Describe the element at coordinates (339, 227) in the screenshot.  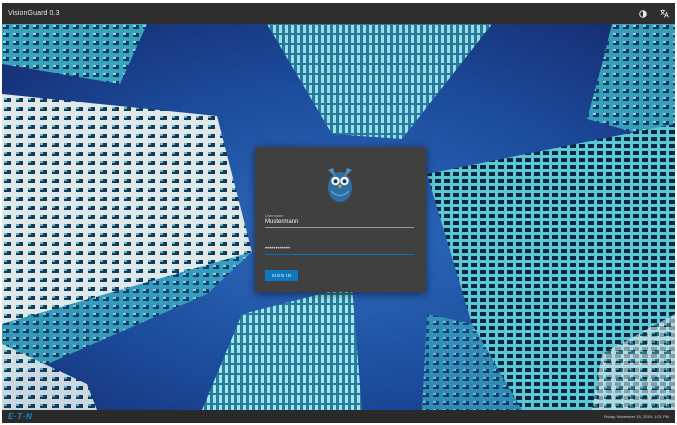
I see `username-underline` at that location.